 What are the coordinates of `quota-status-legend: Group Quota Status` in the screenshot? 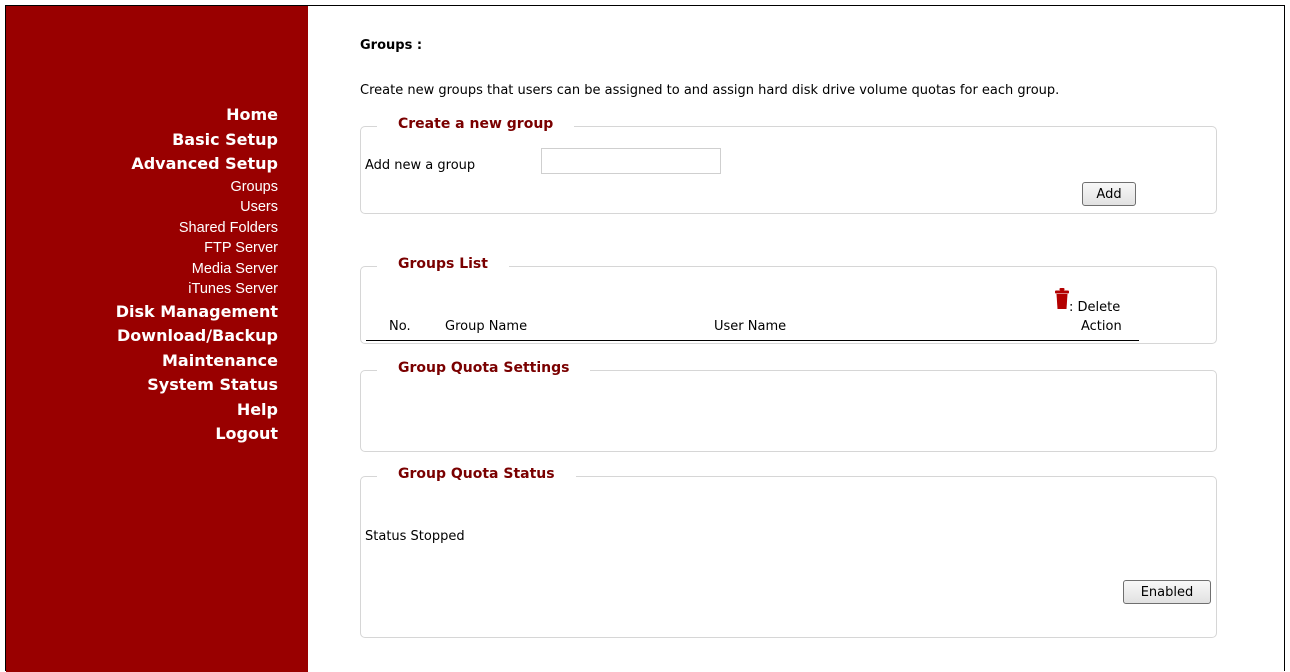 It's located at (476, 474).